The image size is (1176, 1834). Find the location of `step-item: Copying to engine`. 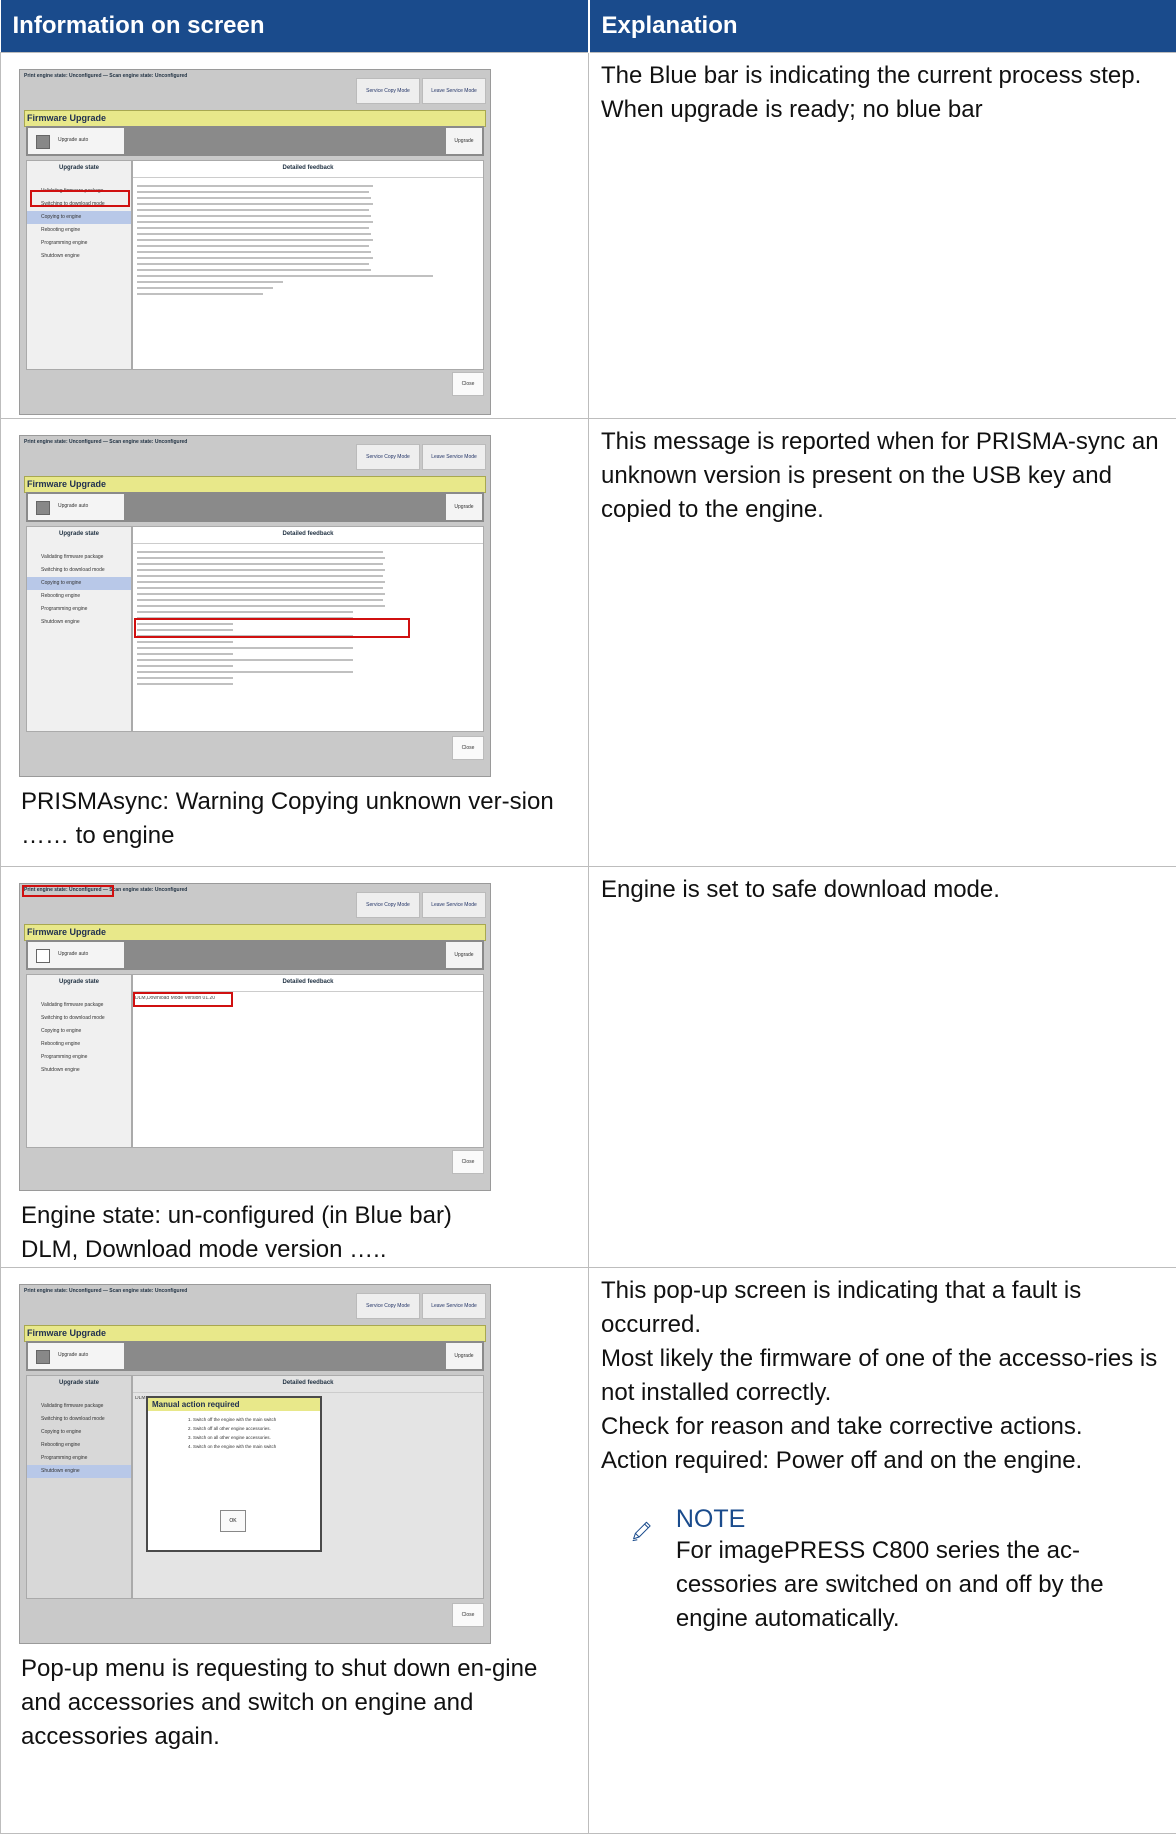

step-item: Copying to engine is located at coordinates (79, 1432).